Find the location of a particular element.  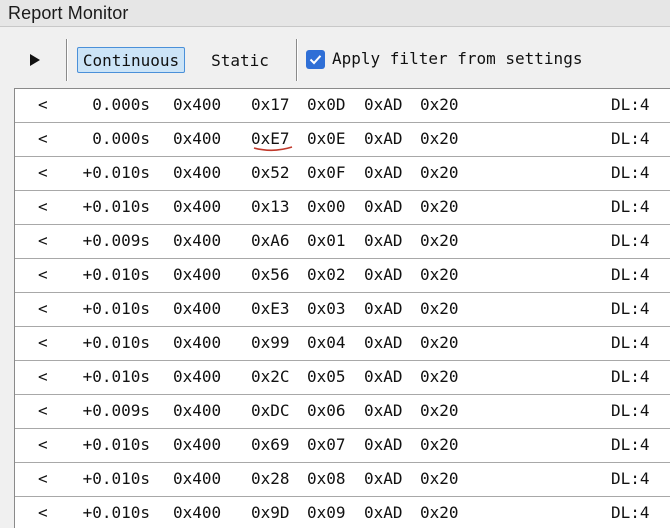

byte-cell: 0x02 is located at coordinates (326, 274).